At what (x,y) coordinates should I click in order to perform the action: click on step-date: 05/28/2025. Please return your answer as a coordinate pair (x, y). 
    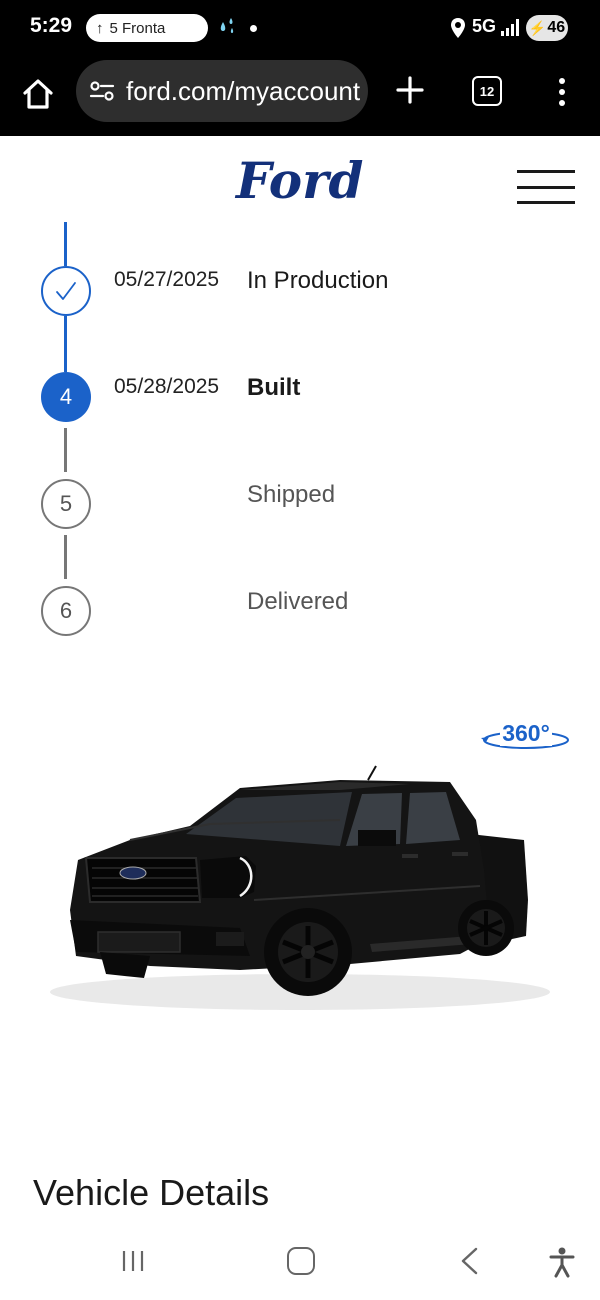
    Looking at the image, I should click on (167, 386).